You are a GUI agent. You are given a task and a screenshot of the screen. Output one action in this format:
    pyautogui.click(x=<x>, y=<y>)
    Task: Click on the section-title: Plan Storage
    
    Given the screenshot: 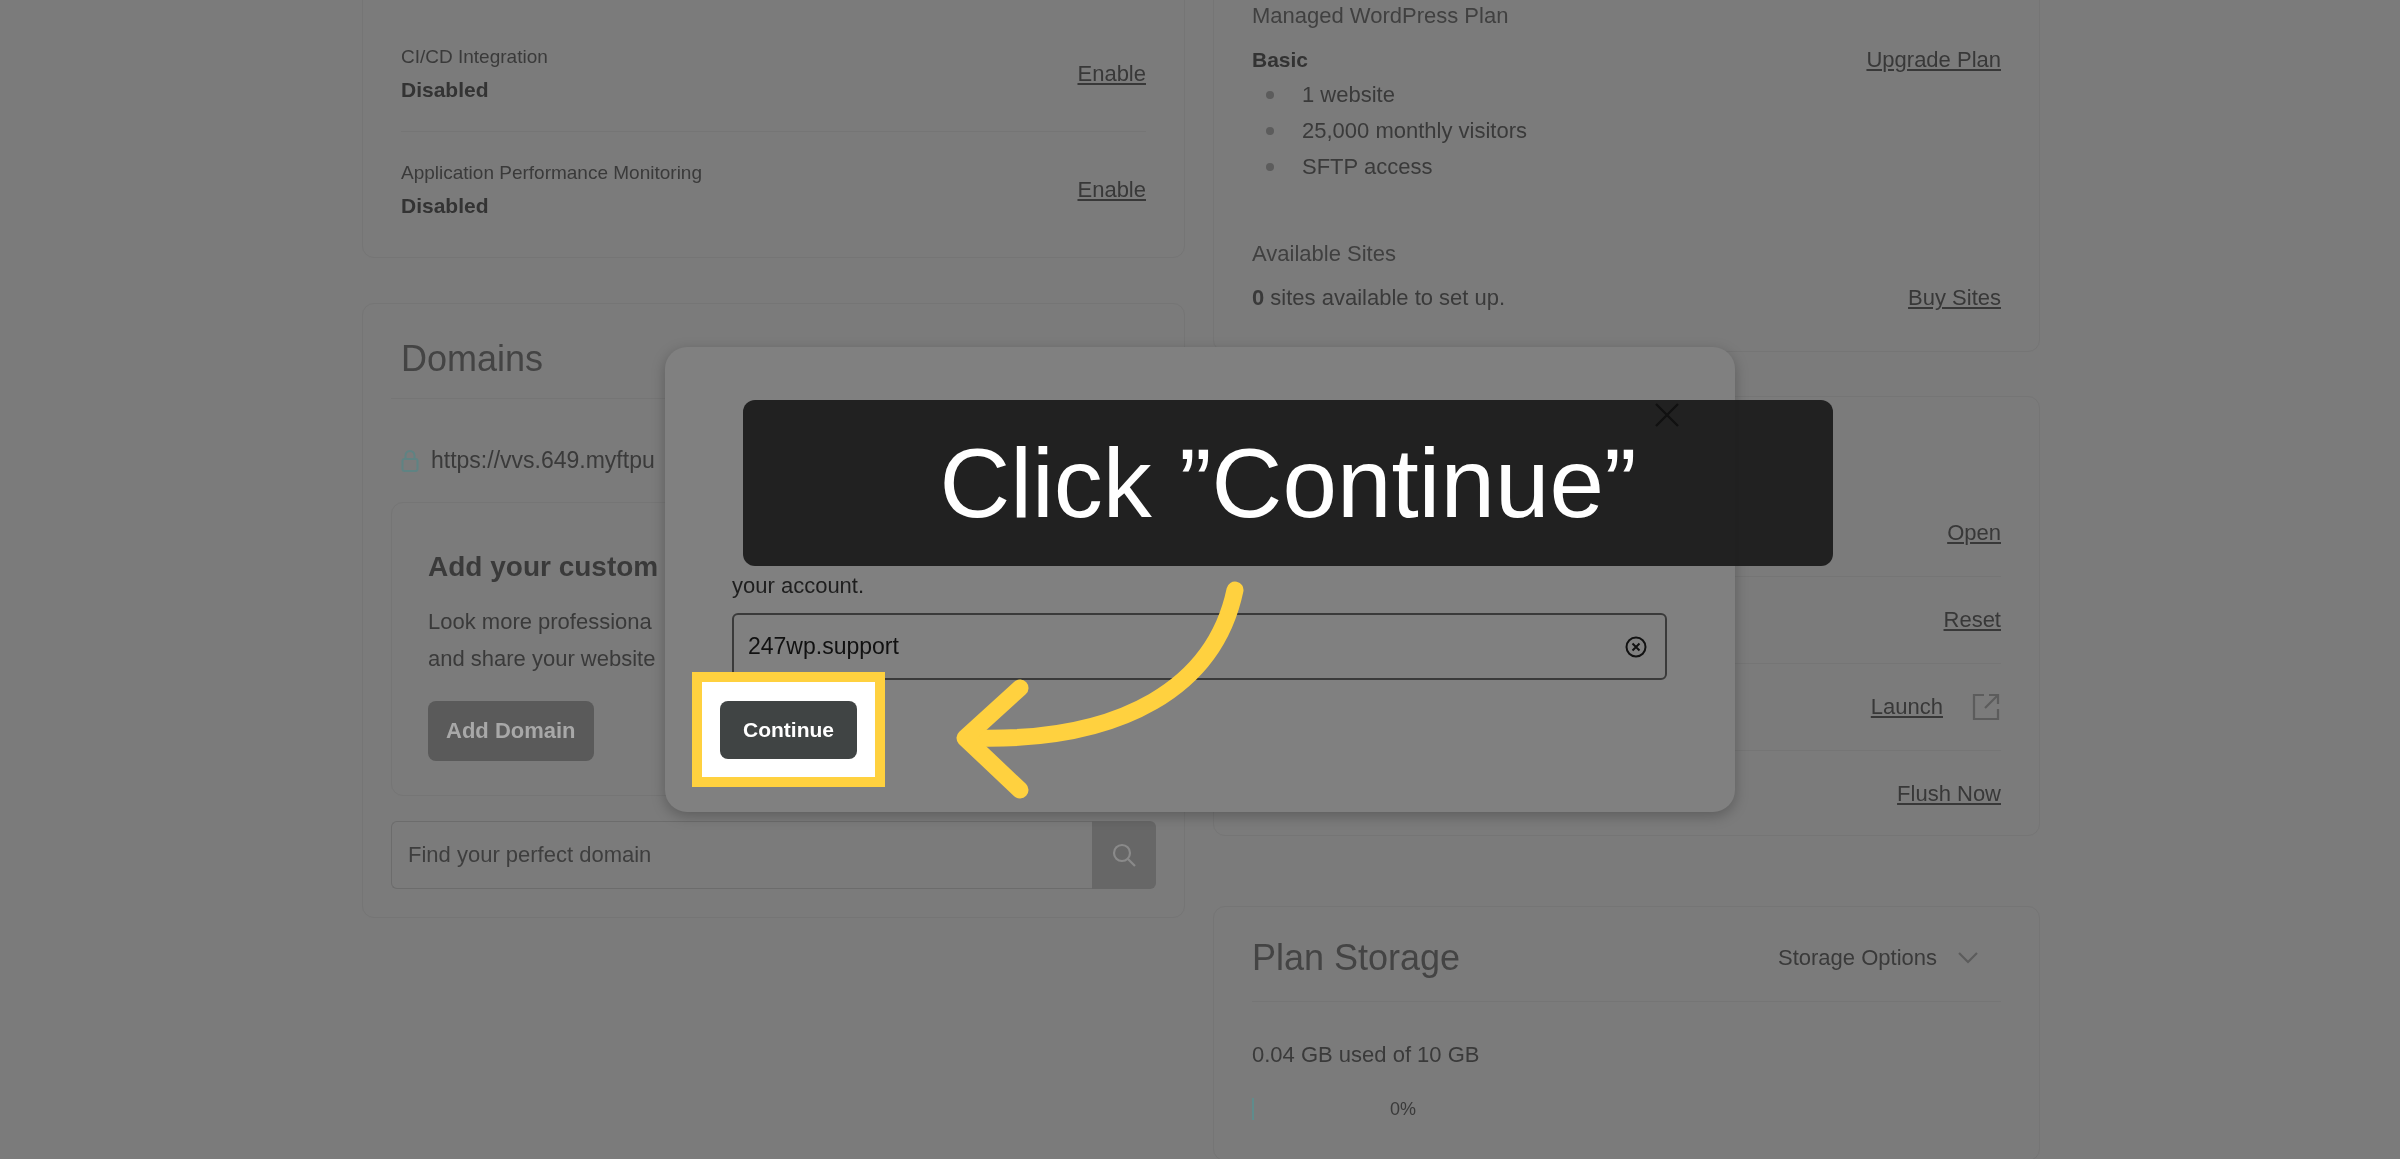 What is the action you would take?
    pyautogui.click(x=1356, y=958)
    